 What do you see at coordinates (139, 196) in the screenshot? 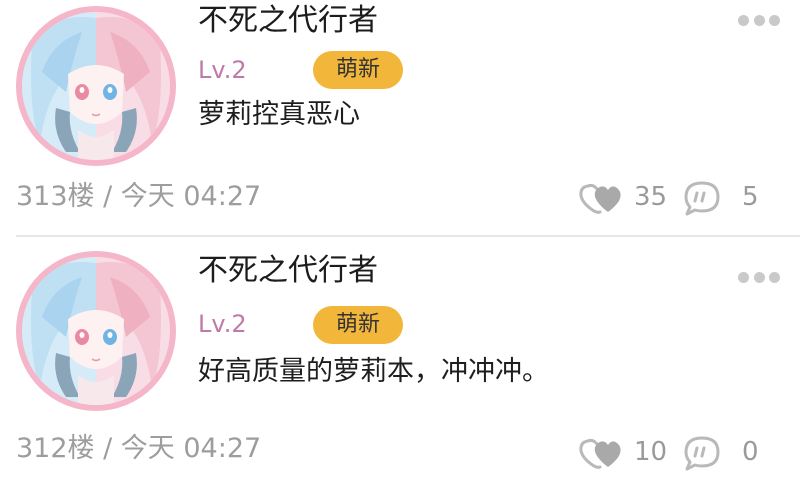
I see `floor-and-time: 313楼 / 今天 04:27` at bounding box center [139, 196].